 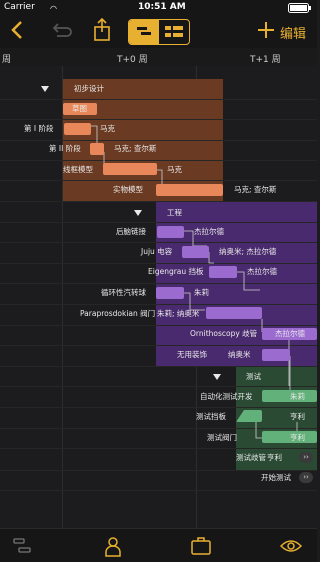 I want to click on paraprosdokian-label: Paraprosdokian 阀门, so click(x=118, y=313).